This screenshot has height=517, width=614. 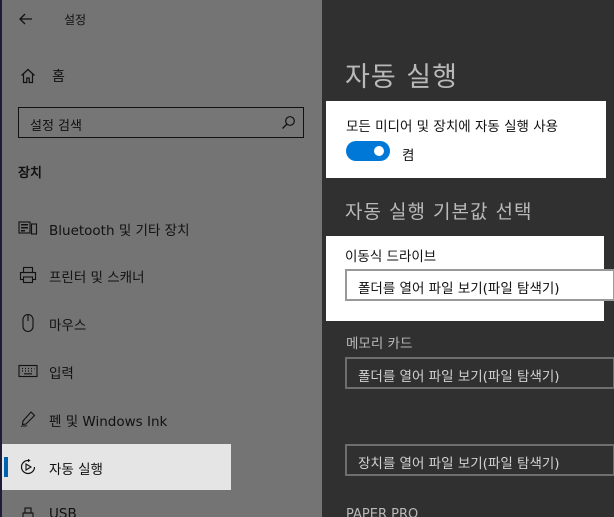 I want to click on sidebar-item-bluetooth: Bluetooth 및 기타 장치, so click(x=116, y=228).